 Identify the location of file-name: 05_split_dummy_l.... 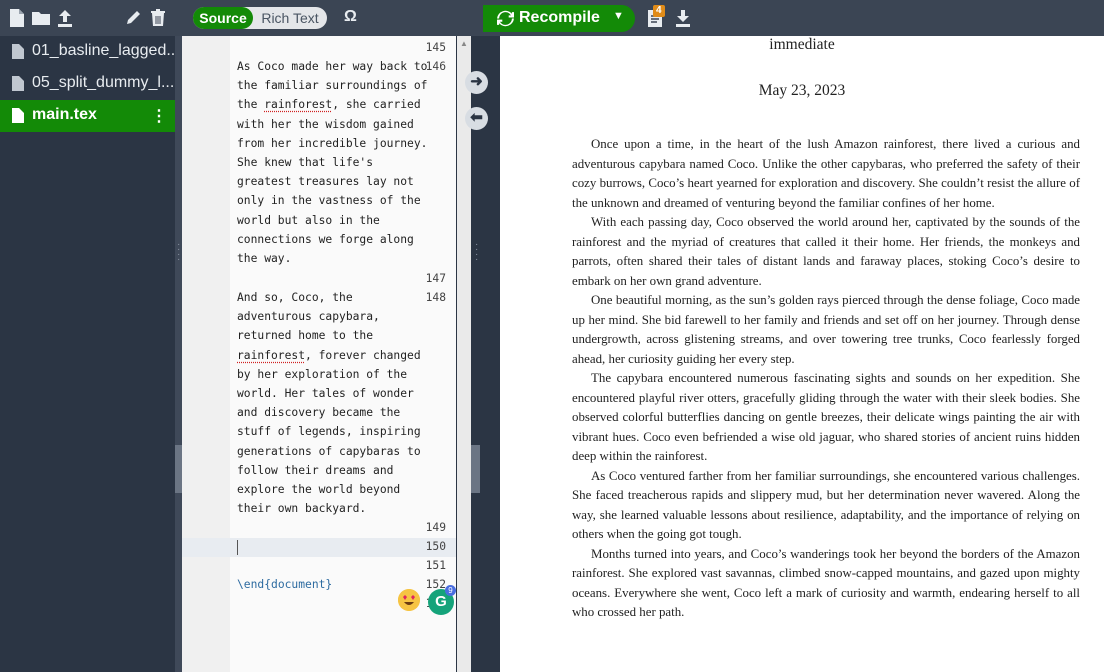
(103, 82).